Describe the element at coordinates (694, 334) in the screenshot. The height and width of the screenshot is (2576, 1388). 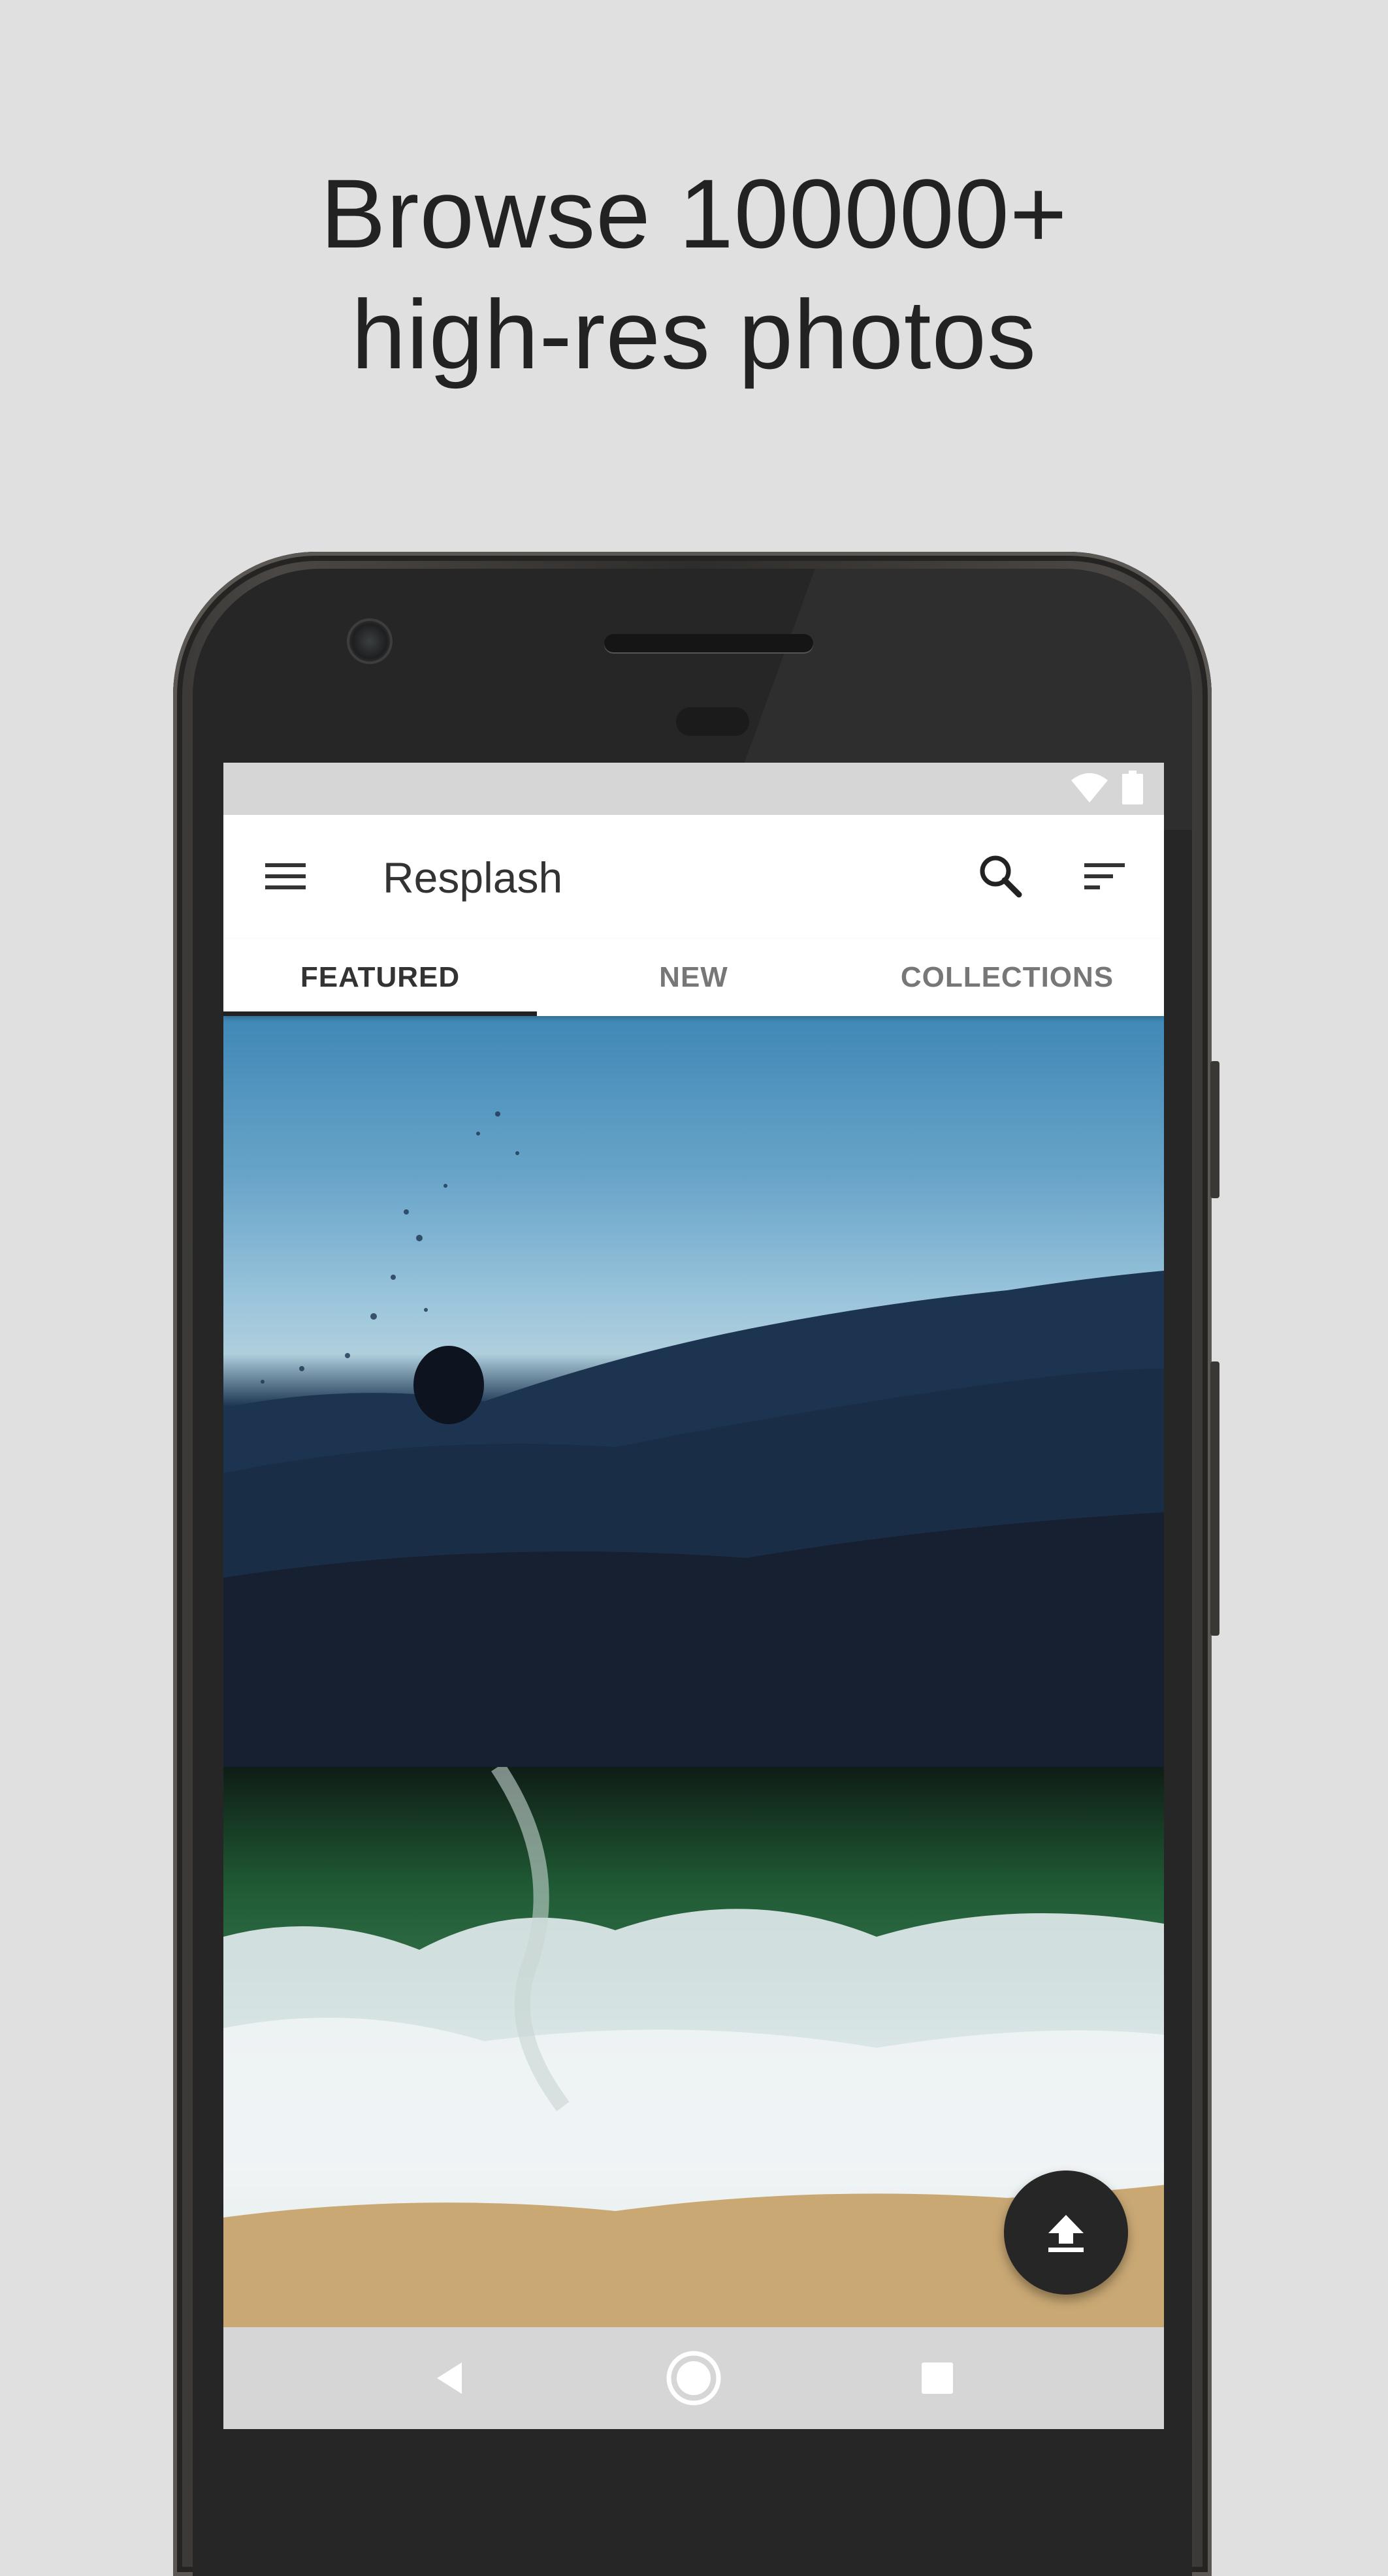
I see `headline-line-2: high-res photos` at that location.